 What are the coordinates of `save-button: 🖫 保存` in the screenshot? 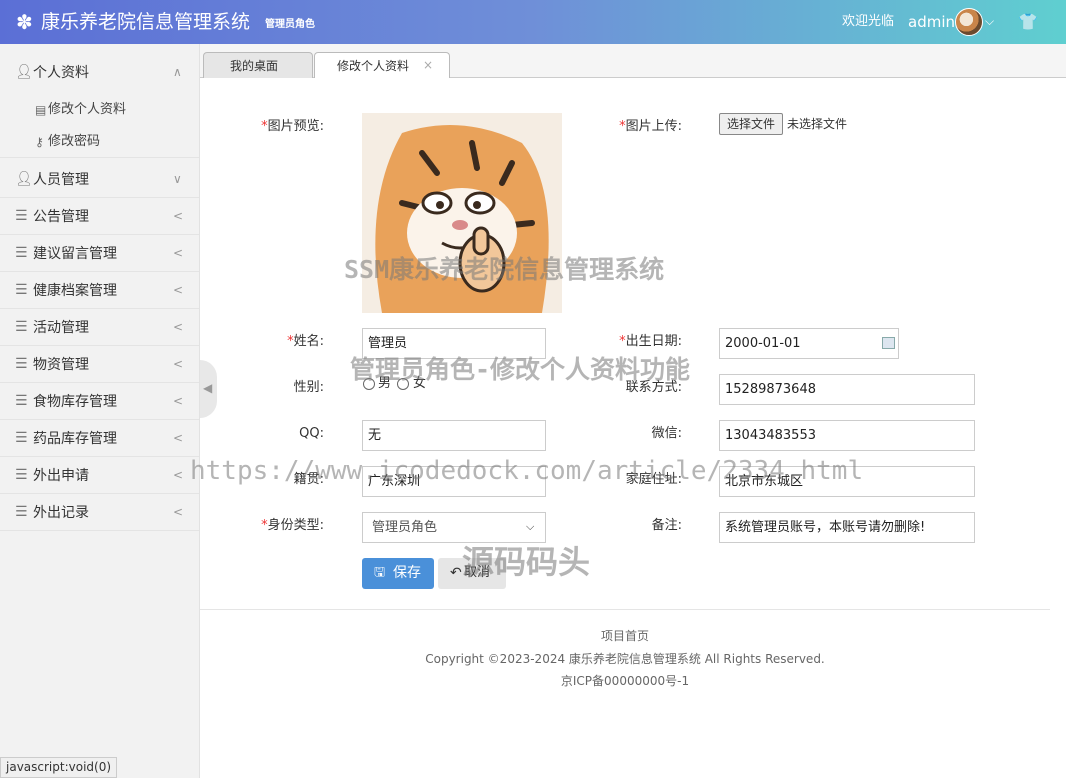 It's located at (398, 573).